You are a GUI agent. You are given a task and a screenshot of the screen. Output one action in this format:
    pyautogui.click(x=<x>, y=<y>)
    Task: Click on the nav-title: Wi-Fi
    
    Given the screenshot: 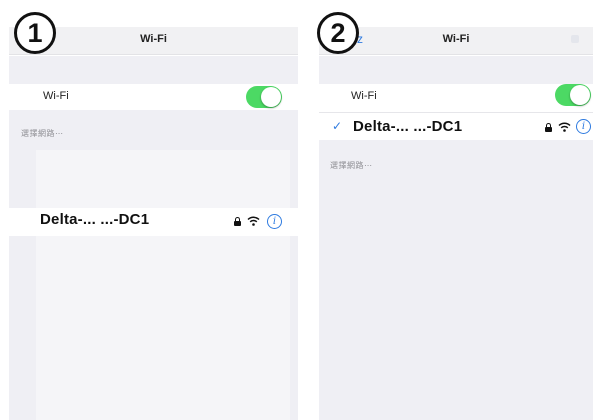 What is the action you would take?
    pyautogui.click(x=456, y=39)
    